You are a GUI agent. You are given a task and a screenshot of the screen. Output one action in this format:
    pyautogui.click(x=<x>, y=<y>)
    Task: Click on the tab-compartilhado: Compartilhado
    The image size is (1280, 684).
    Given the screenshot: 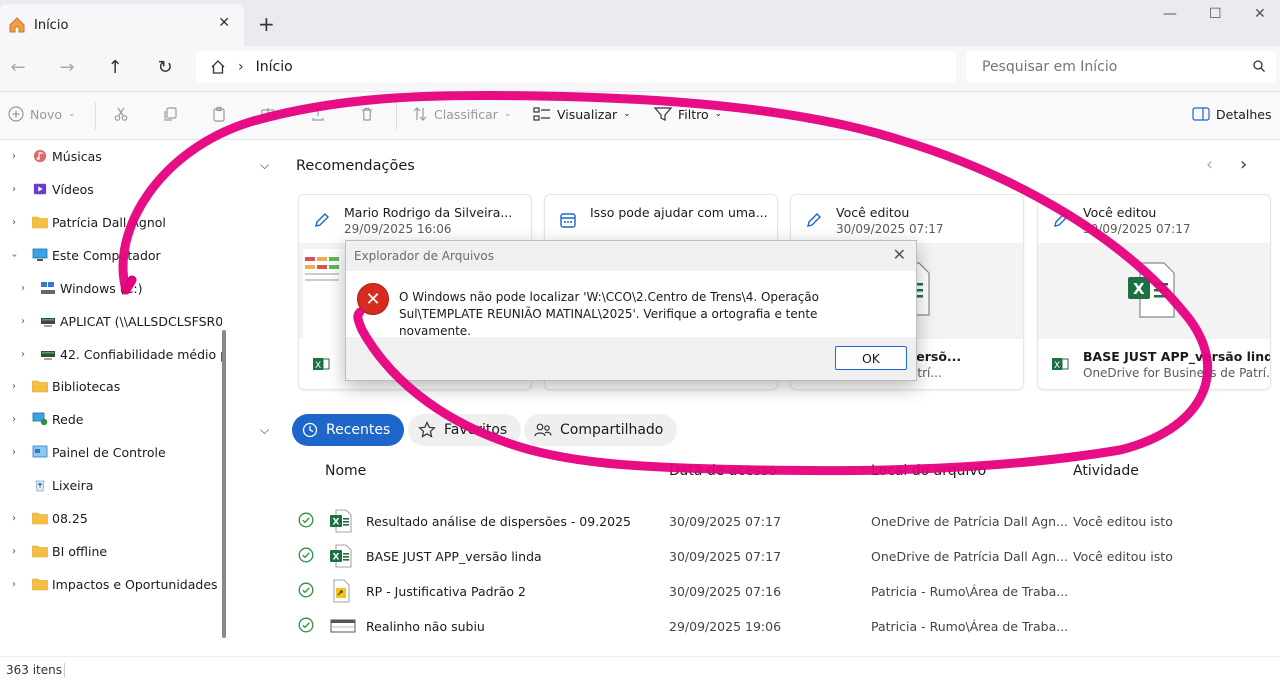 What is the action you would take?
    pyautogui.click(x=601, y=430)
    